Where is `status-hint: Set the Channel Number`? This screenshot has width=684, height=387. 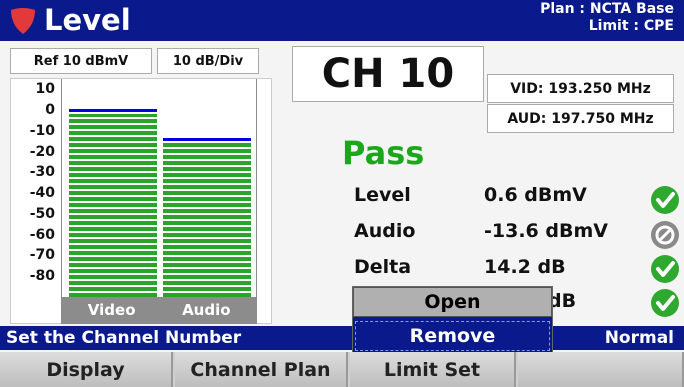 status-hint: Set the Channel Number is located at coordinates (124, 338).